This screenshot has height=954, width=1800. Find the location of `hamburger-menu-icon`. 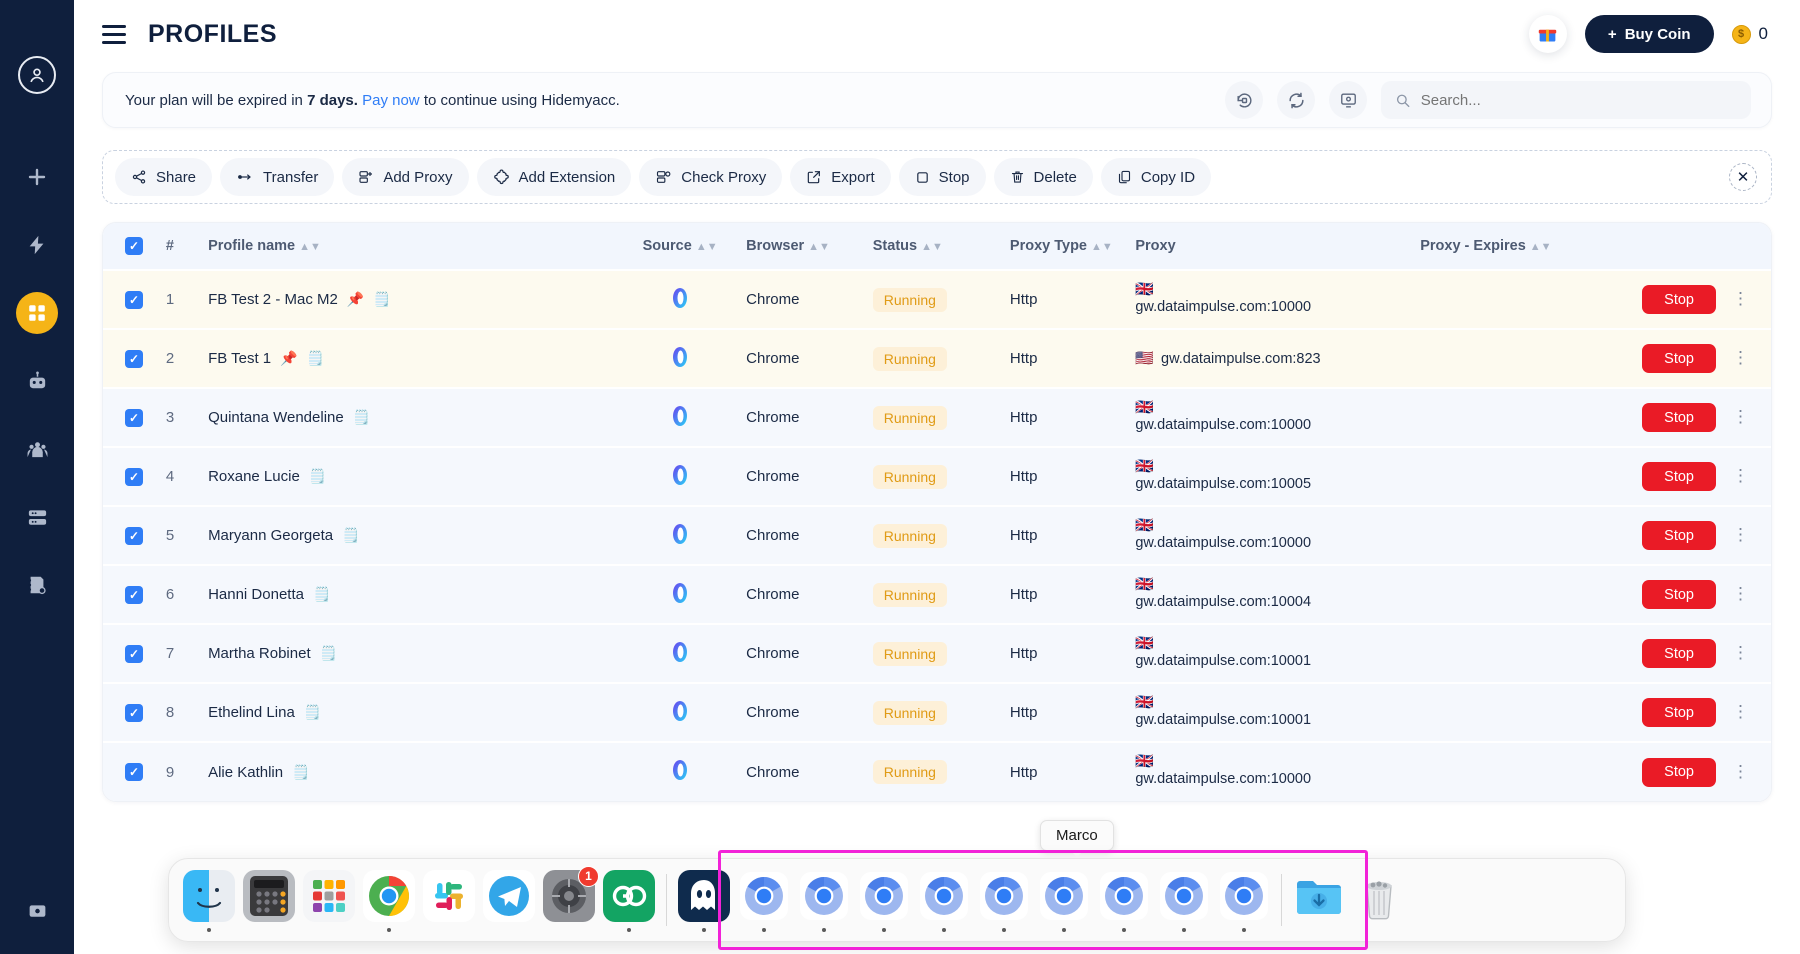

hamburger-menu-icon is located at coordinates (114, 34).